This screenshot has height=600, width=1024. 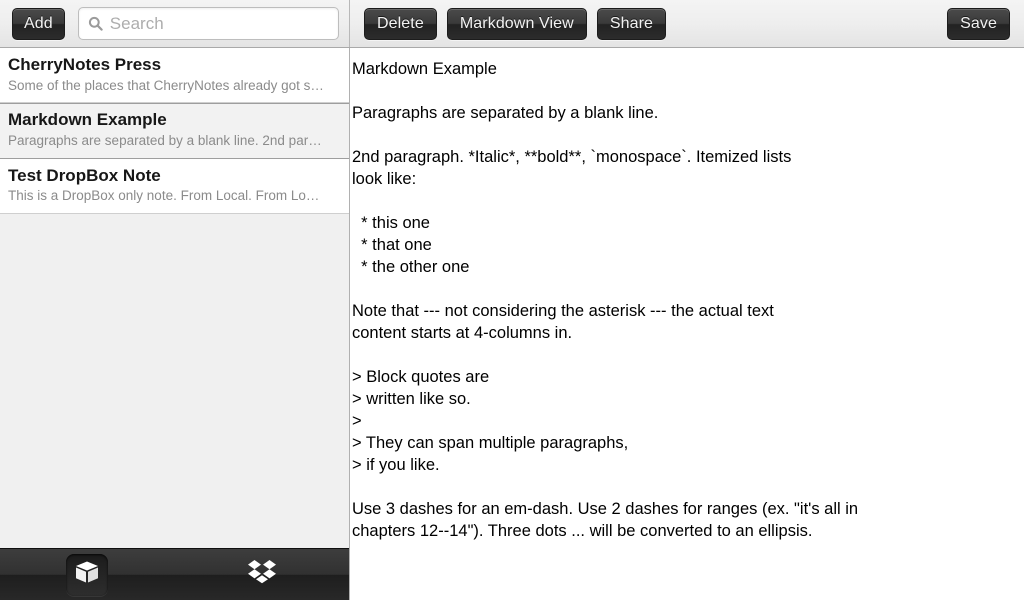 I want to click on search-field, so click(x=208, y=23).